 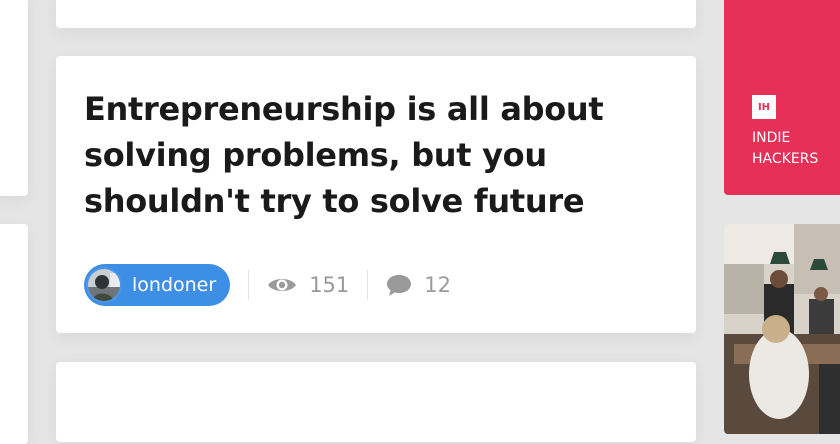 I want to click on left-story-card-top, so click(x=14, y=98).